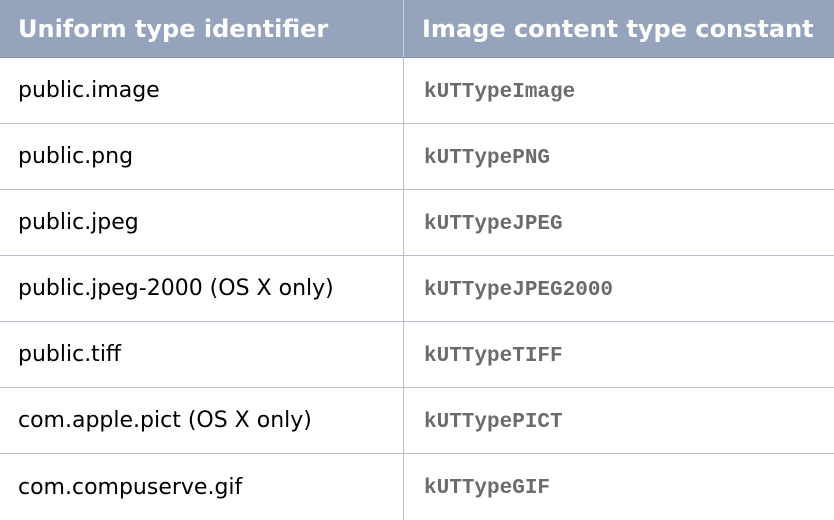 The image size is (834, 520). I want to click on constant-cell: kUTTypePICT, so click(493, 422).